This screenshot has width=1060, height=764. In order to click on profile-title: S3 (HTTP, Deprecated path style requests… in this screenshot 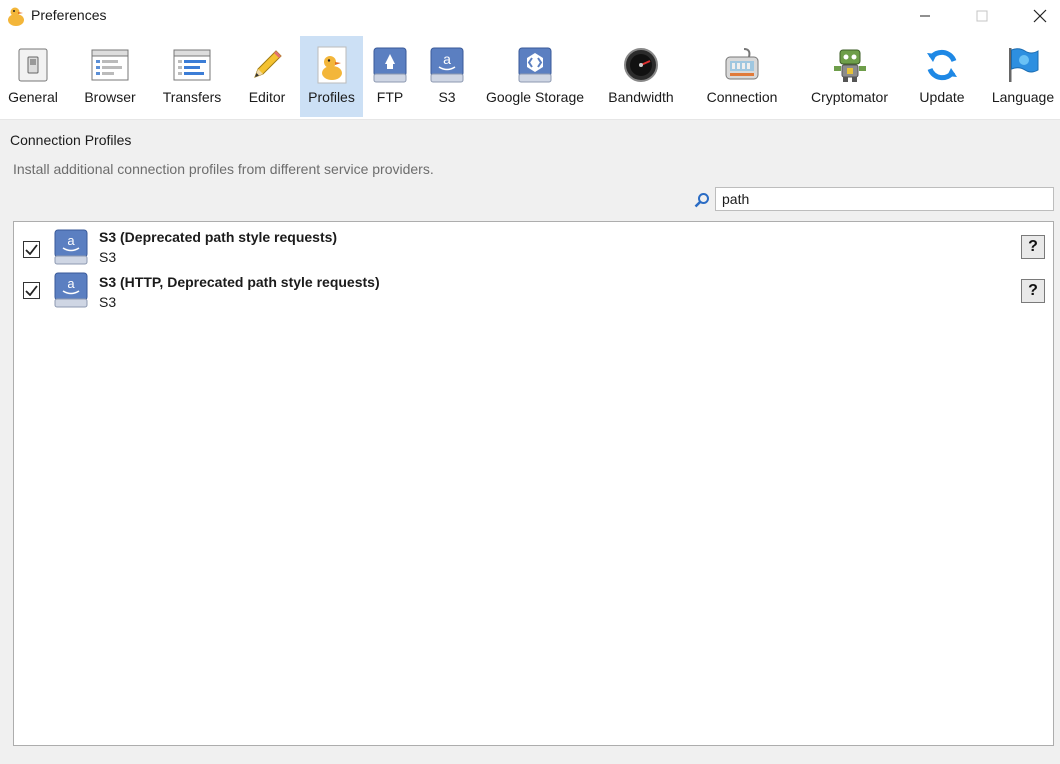, I will do `click(239, 282)`.